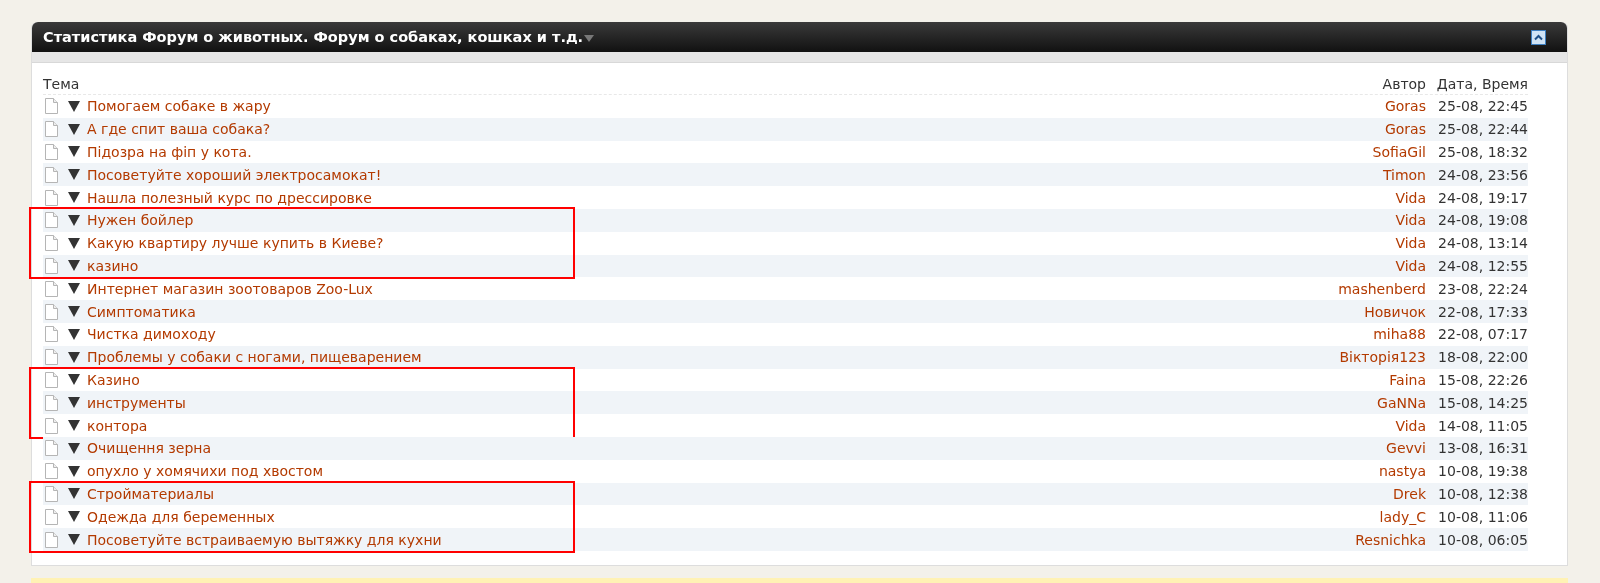 The width and height of the screenshot is (1600, 583). I want to click on topic-link: Посоветуйте хороший электросамокат!, so click(234, 174).